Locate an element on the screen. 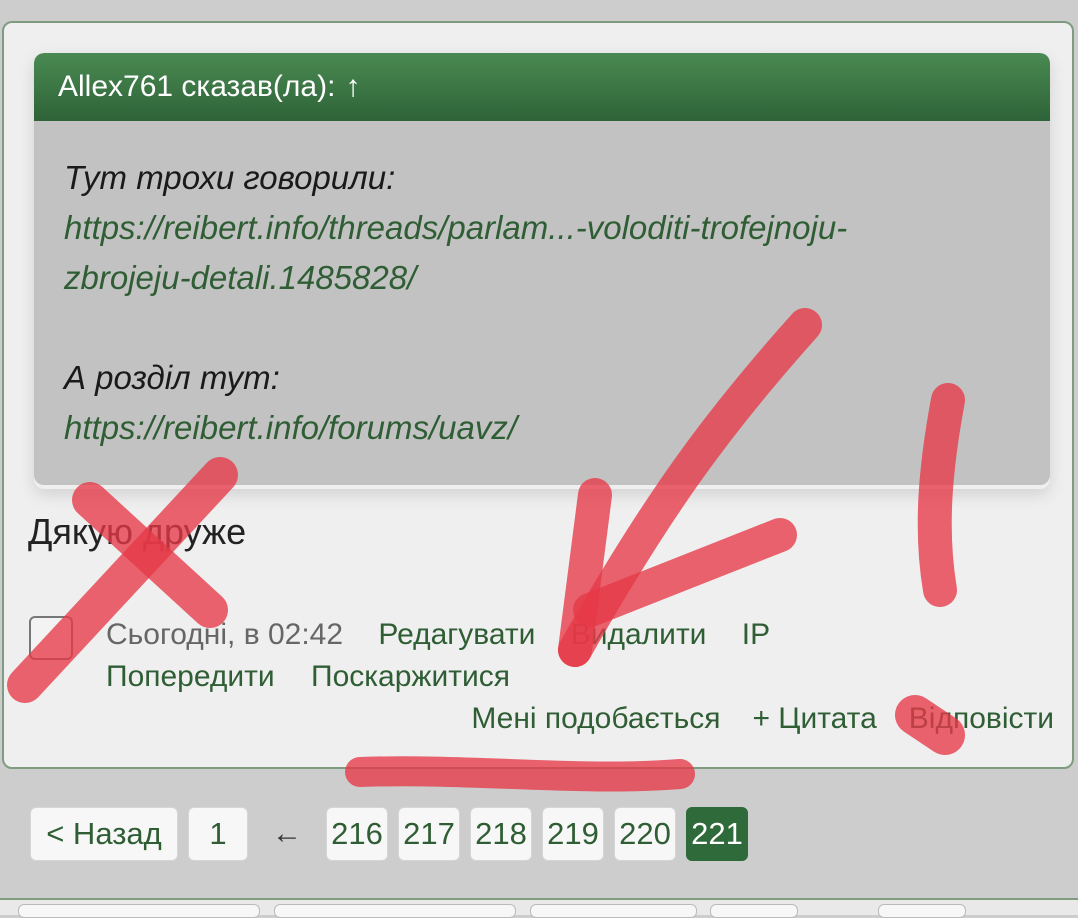 This screenshot has height=918, width=1078. post-date: Сьогодні, в 02:42 is located at coordinates (225, 634).